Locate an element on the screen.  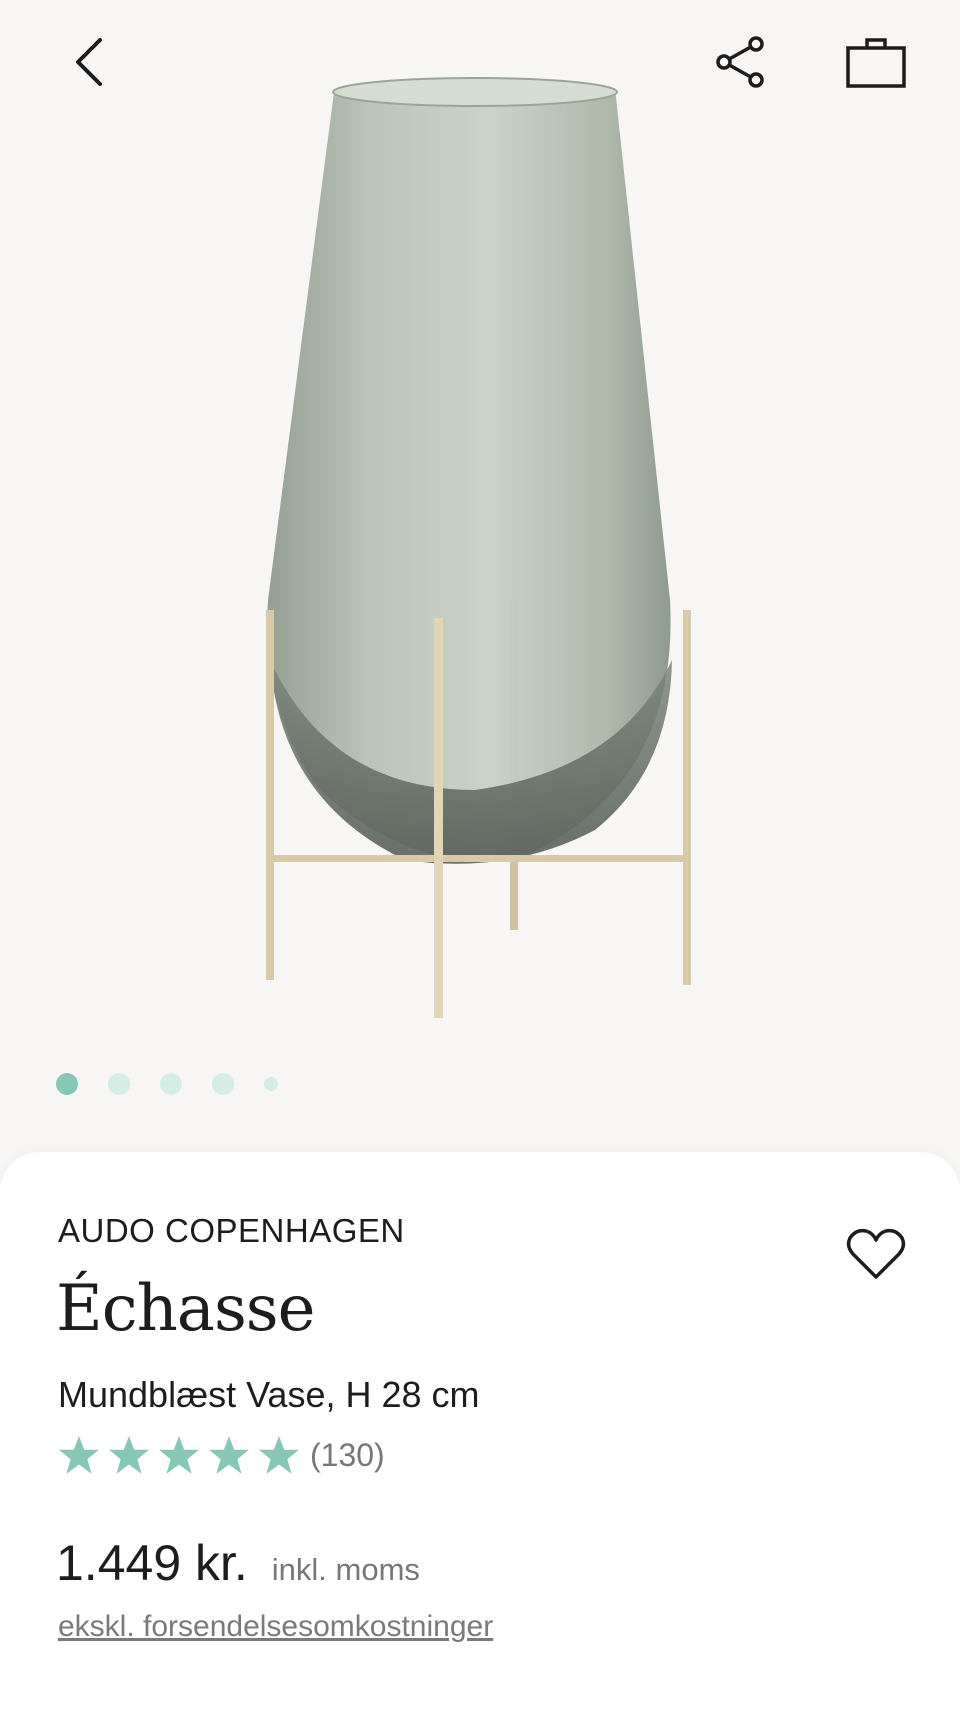
rating: (130) is located at coordinates (221, 1455).